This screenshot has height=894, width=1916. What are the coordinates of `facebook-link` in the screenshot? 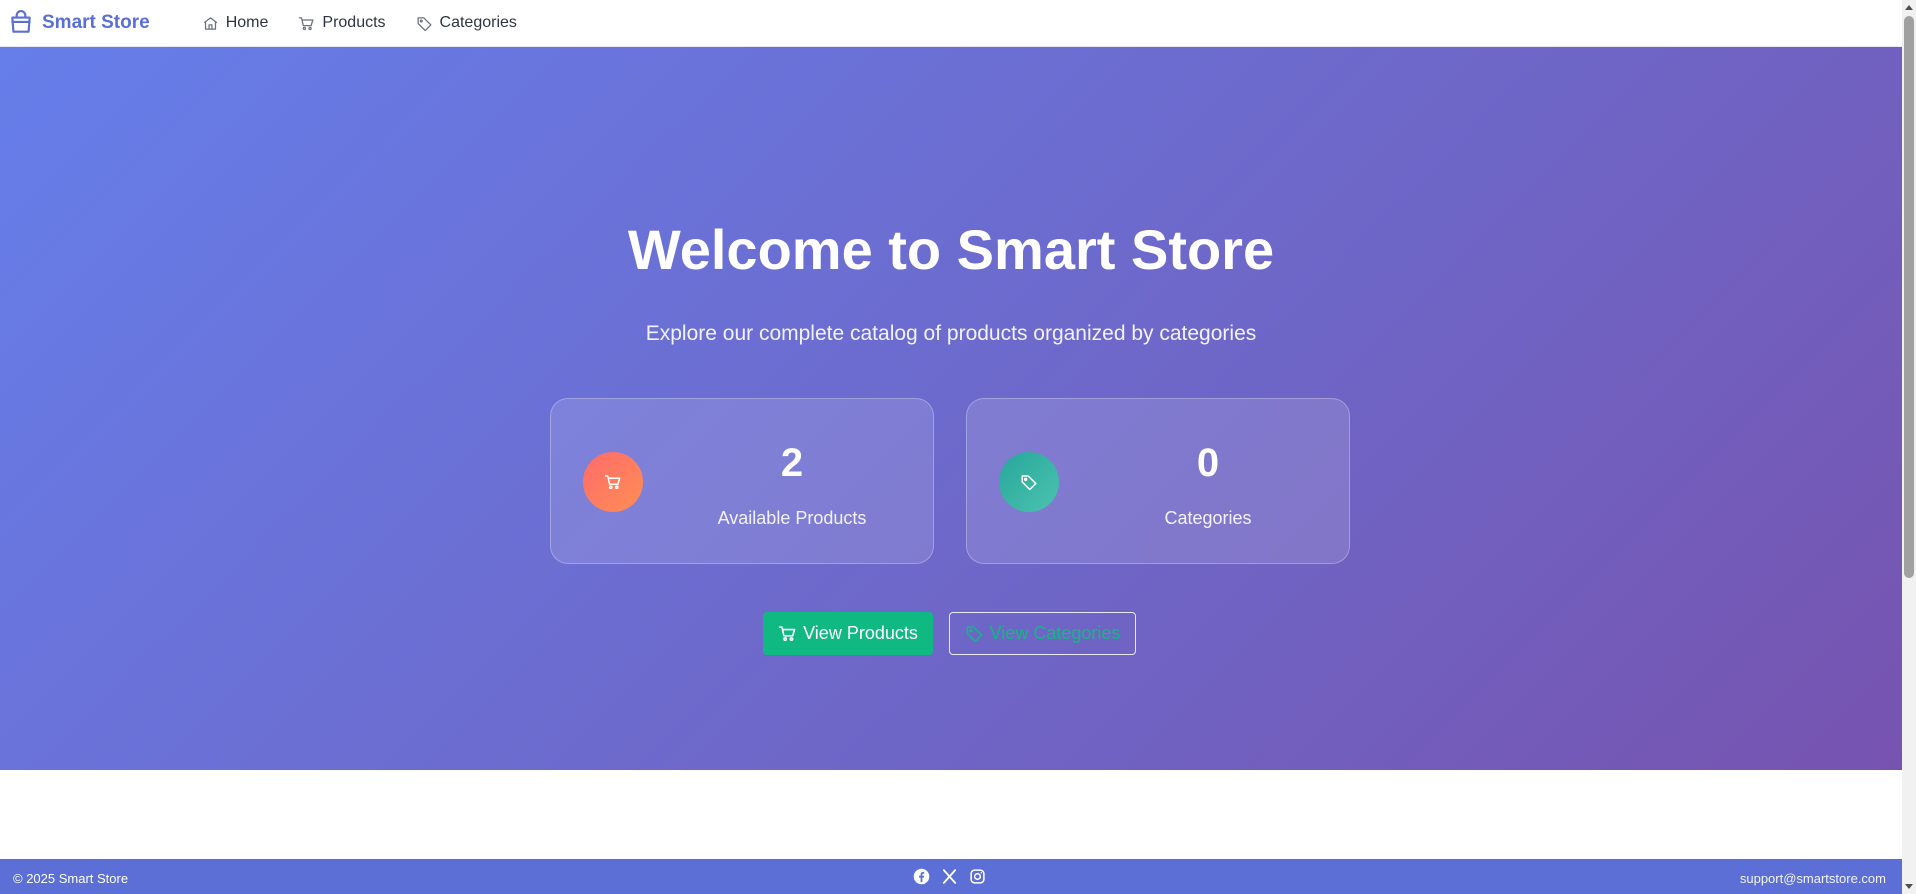 It's located at (921, 876).